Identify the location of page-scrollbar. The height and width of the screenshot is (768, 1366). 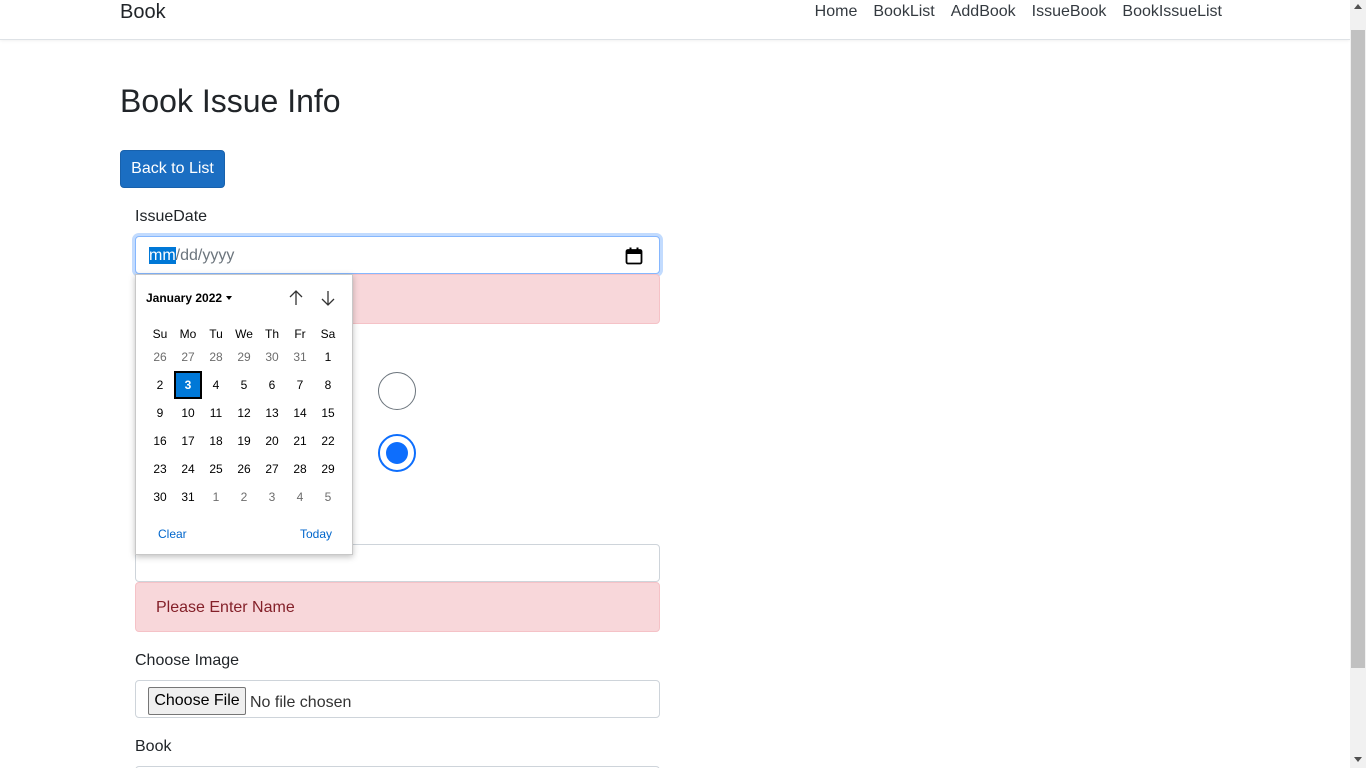
(1358, 384).